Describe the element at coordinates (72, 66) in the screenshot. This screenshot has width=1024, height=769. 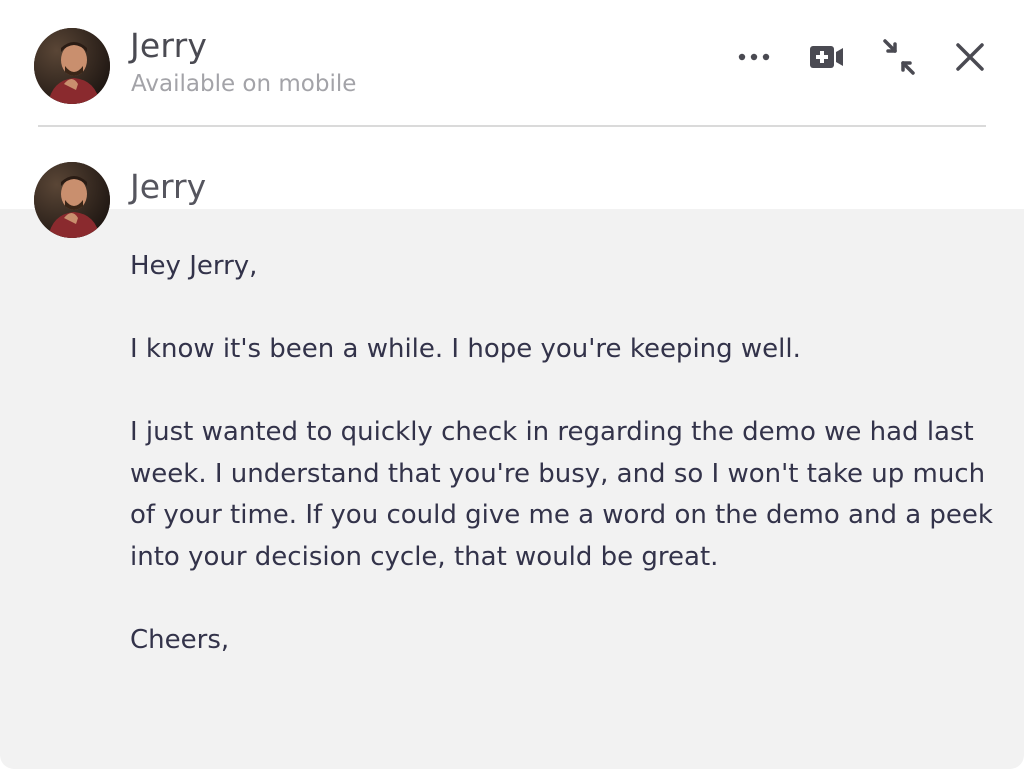
I see `contact-avatar` at that location.